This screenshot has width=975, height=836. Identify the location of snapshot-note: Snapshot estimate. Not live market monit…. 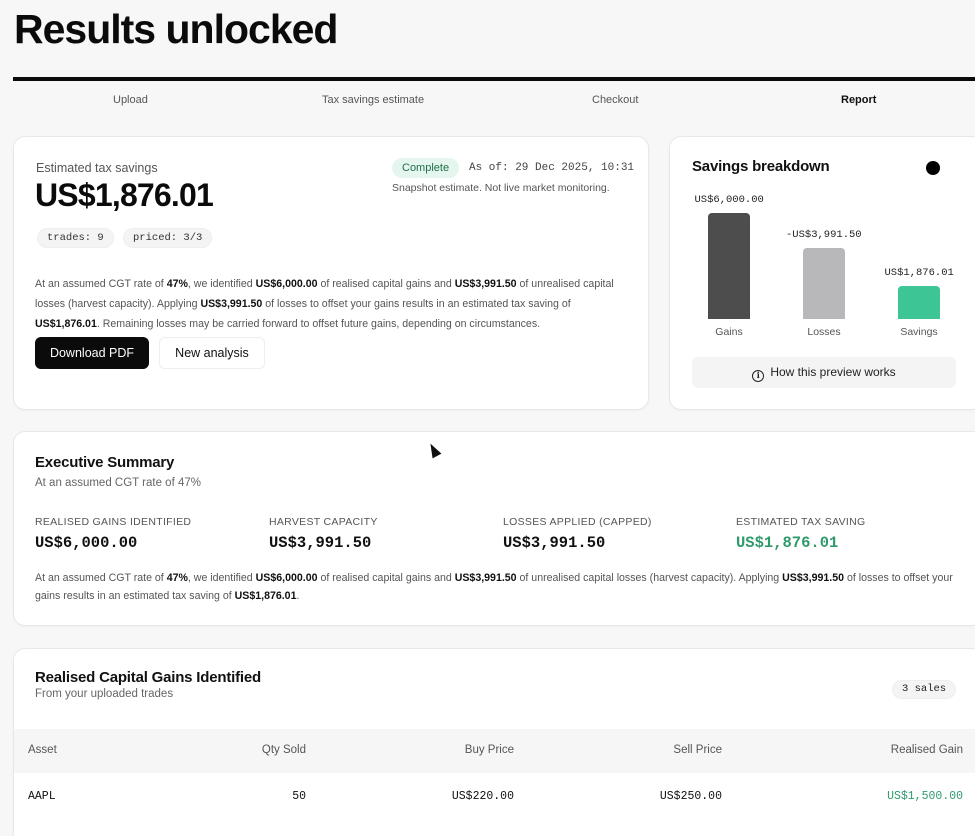
(501, 188).